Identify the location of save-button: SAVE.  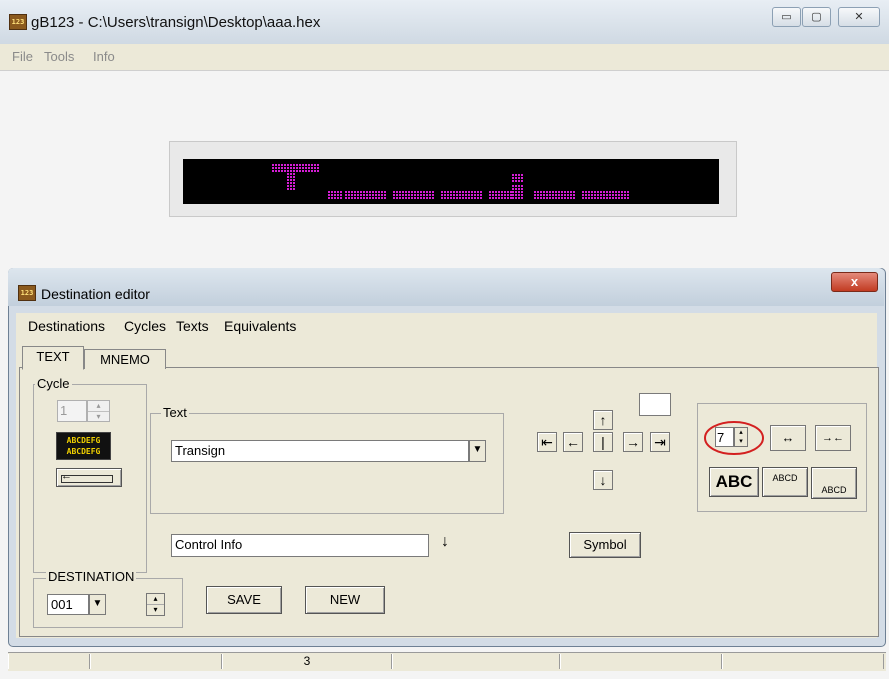
(244, 600).